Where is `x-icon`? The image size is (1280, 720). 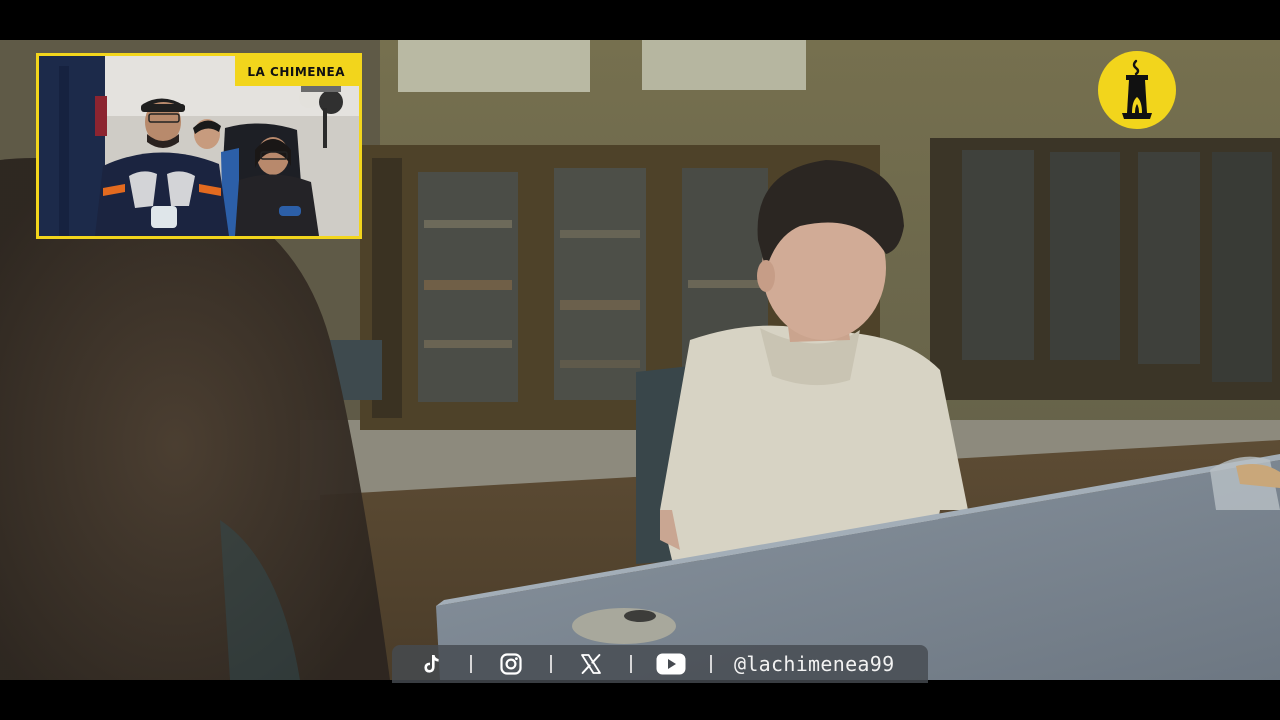 x-icon is located at coordinates (591, 664).